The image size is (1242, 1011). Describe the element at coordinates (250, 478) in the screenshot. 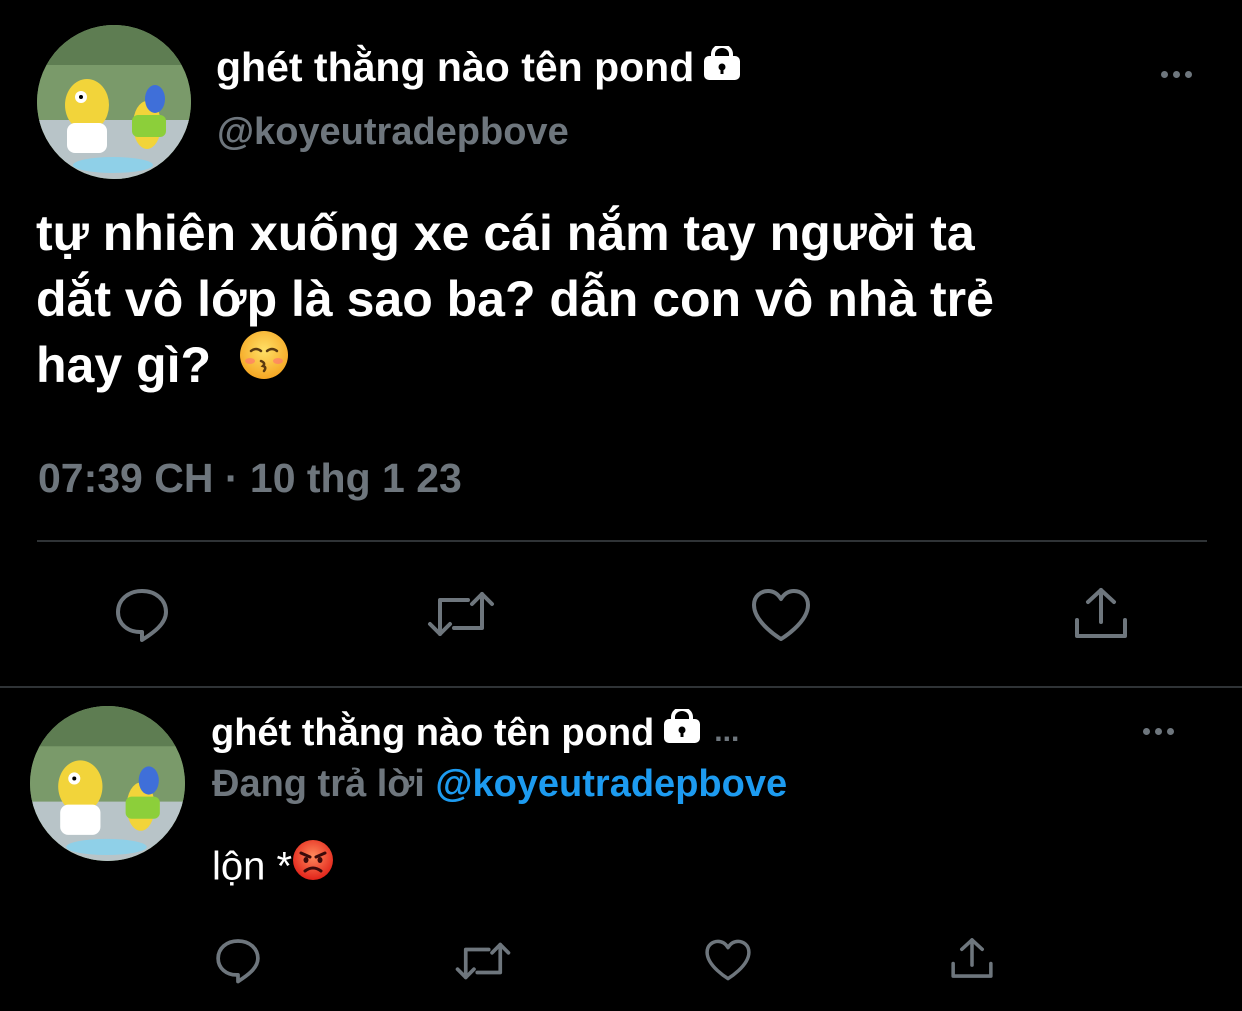

I see `tweet-timestamp: 07:39 CH · 10 thg 1 23` at that location.